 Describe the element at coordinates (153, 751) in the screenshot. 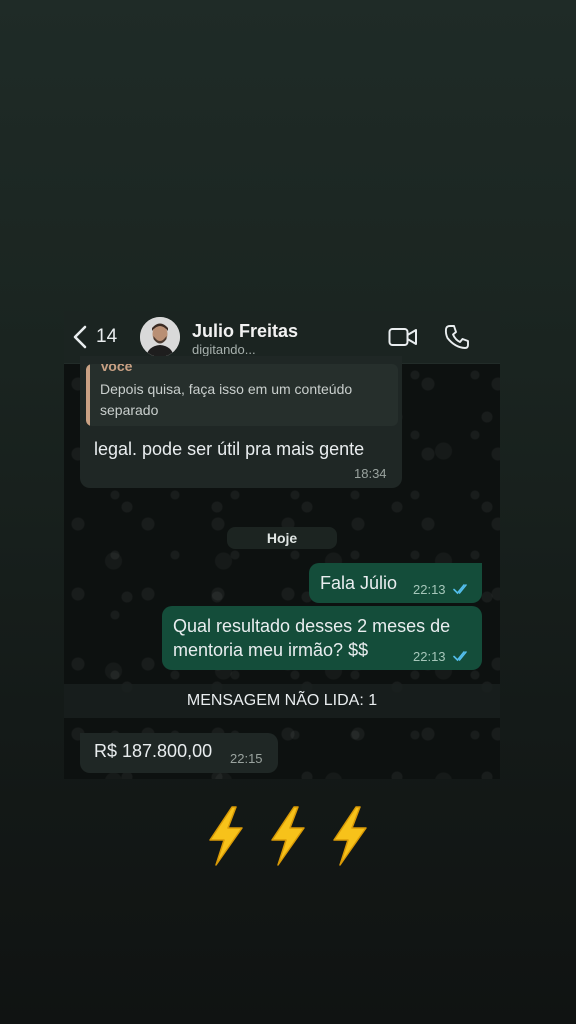

I see `message-text: R$ 187.800,00` at that location.